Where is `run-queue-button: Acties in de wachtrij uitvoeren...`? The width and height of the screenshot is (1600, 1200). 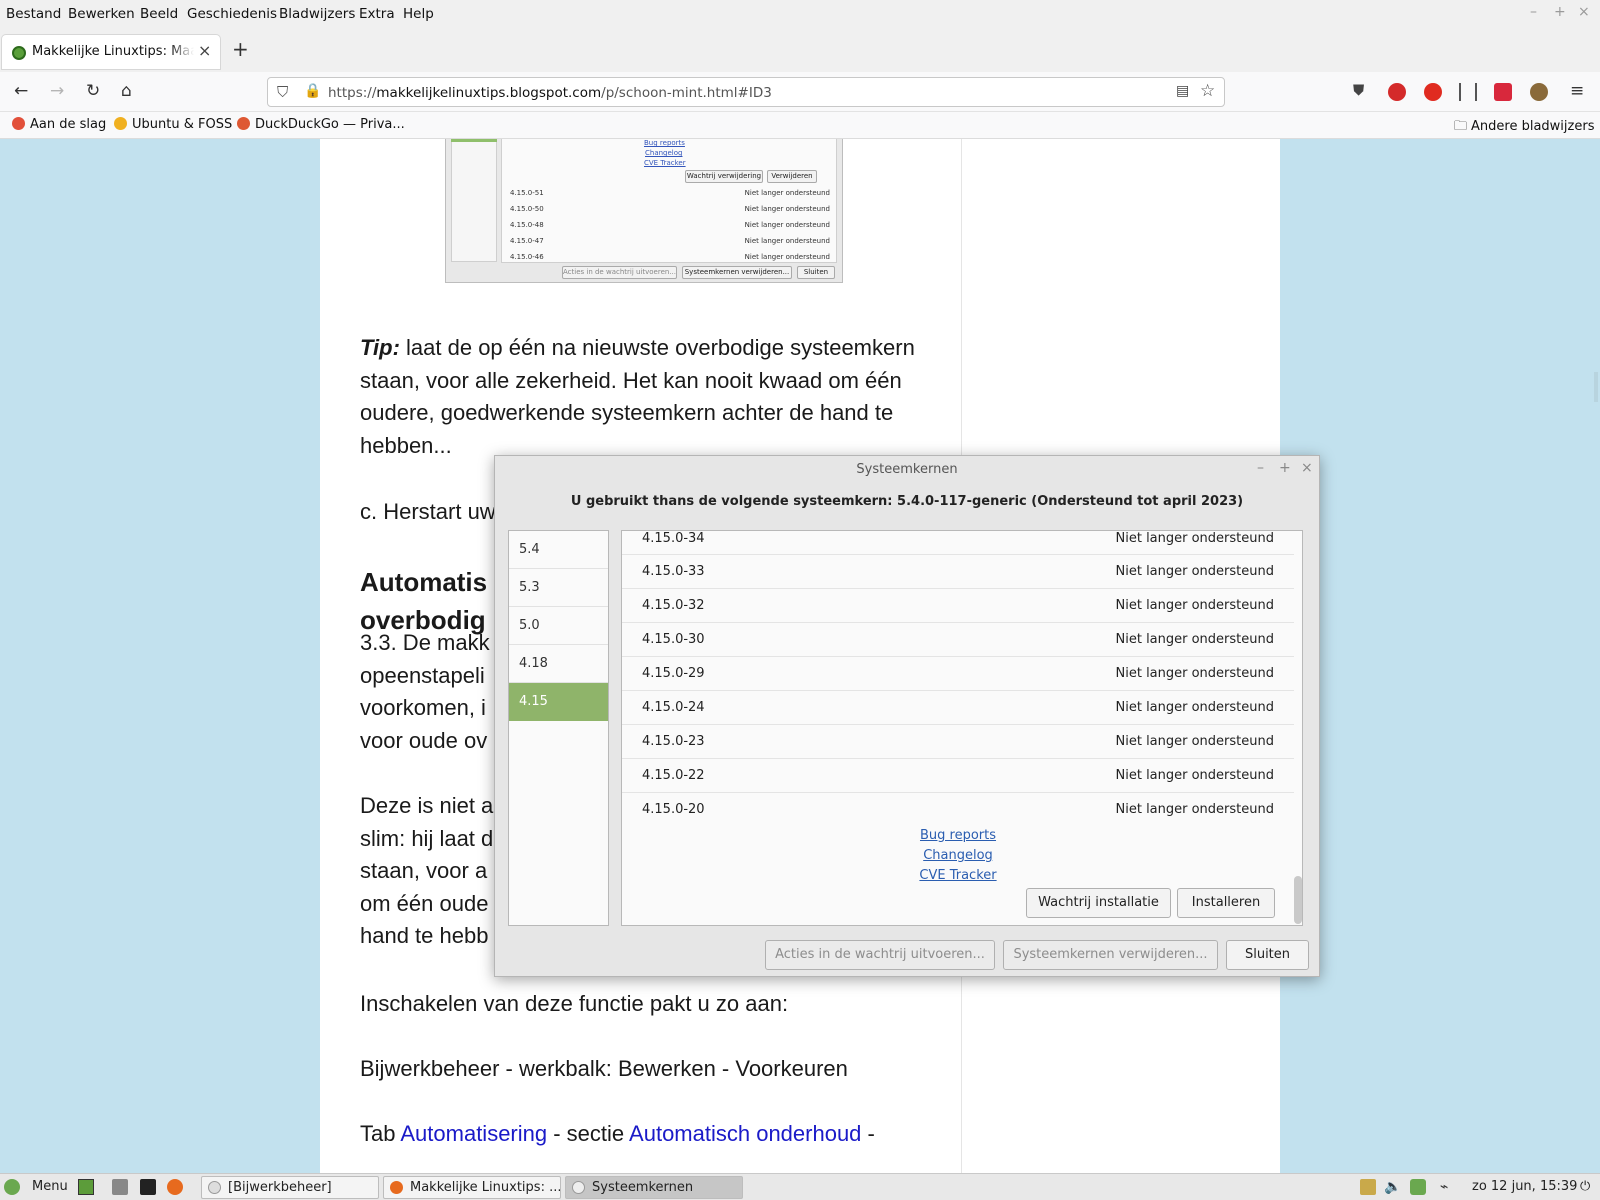 run-queue-button: Acties in de wachtrij uitvoeren... is located at coordinates (880, 955).